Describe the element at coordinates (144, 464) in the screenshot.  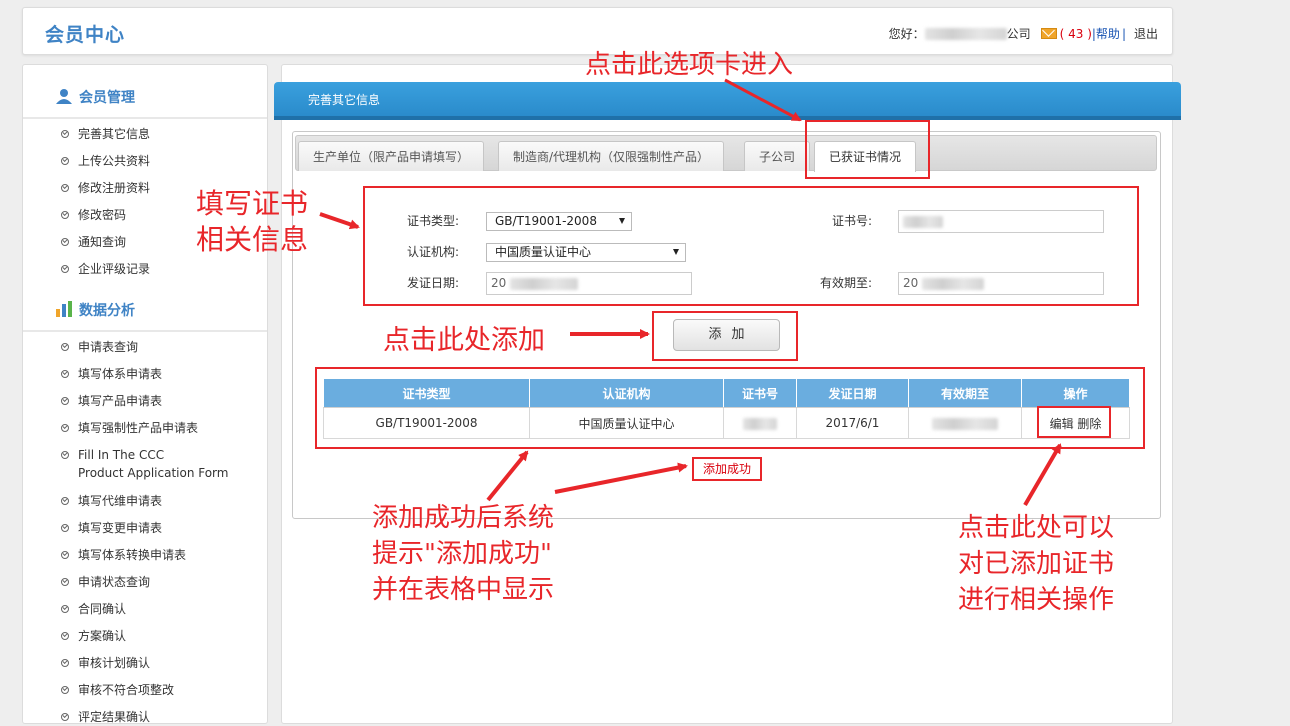
I see `sidebar-item-ccc-form: Fill In The CCC Product Application Form` at that location.